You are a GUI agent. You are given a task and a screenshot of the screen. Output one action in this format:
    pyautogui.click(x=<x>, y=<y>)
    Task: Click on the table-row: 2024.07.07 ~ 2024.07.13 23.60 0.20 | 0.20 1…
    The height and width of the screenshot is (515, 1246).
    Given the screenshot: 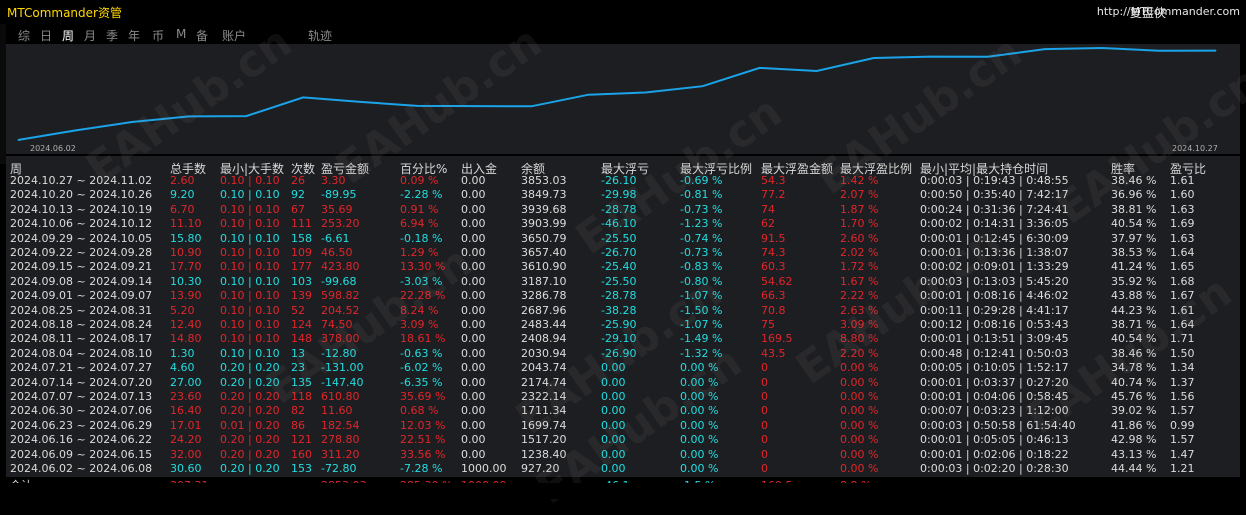 What is the action you would take?
    pyautogui.click(x=623, y=397)
    